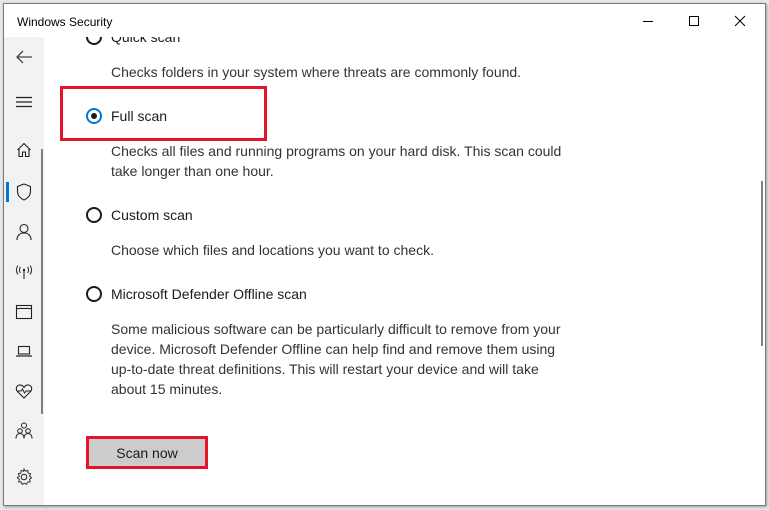  Describe the element at coordinates (42, 281) in the screenshot. I see `sidebar-scrollbar` at that location.